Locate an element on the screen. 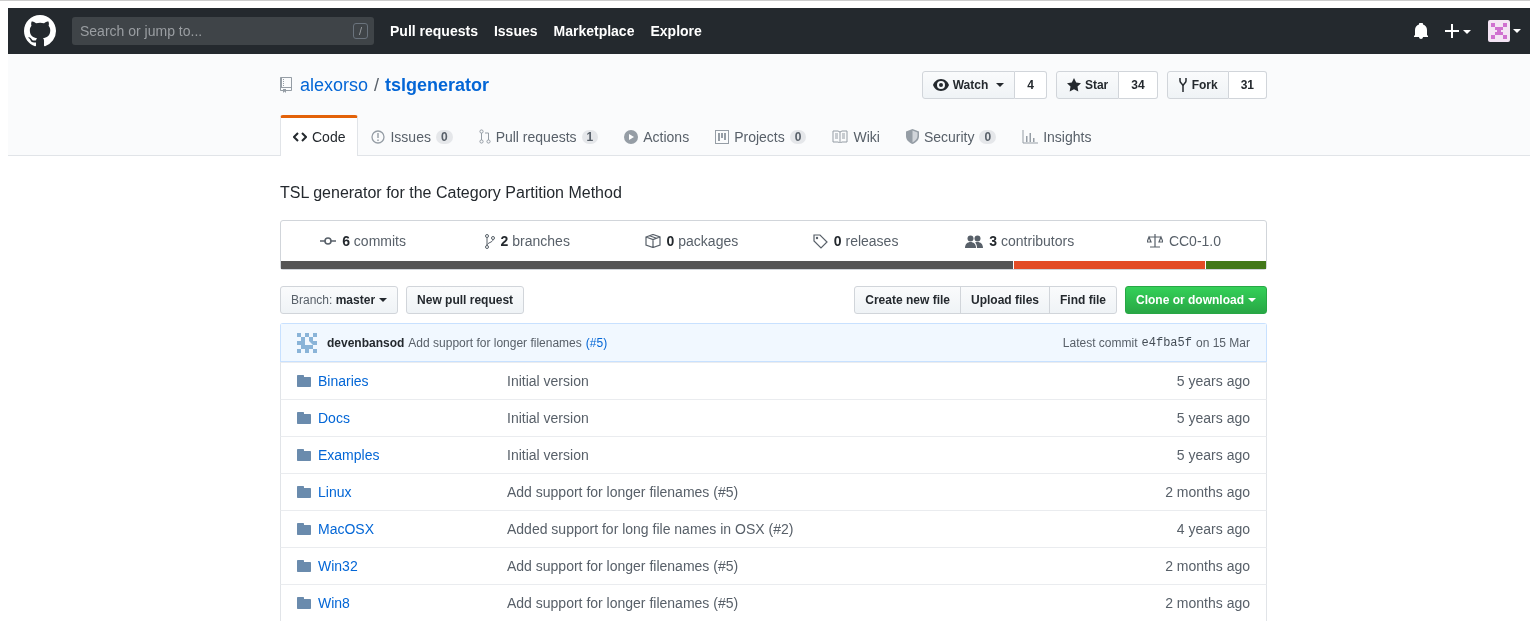 The image size is (1530, 630). nav-link: Issues is located at coordinates (515, 31).